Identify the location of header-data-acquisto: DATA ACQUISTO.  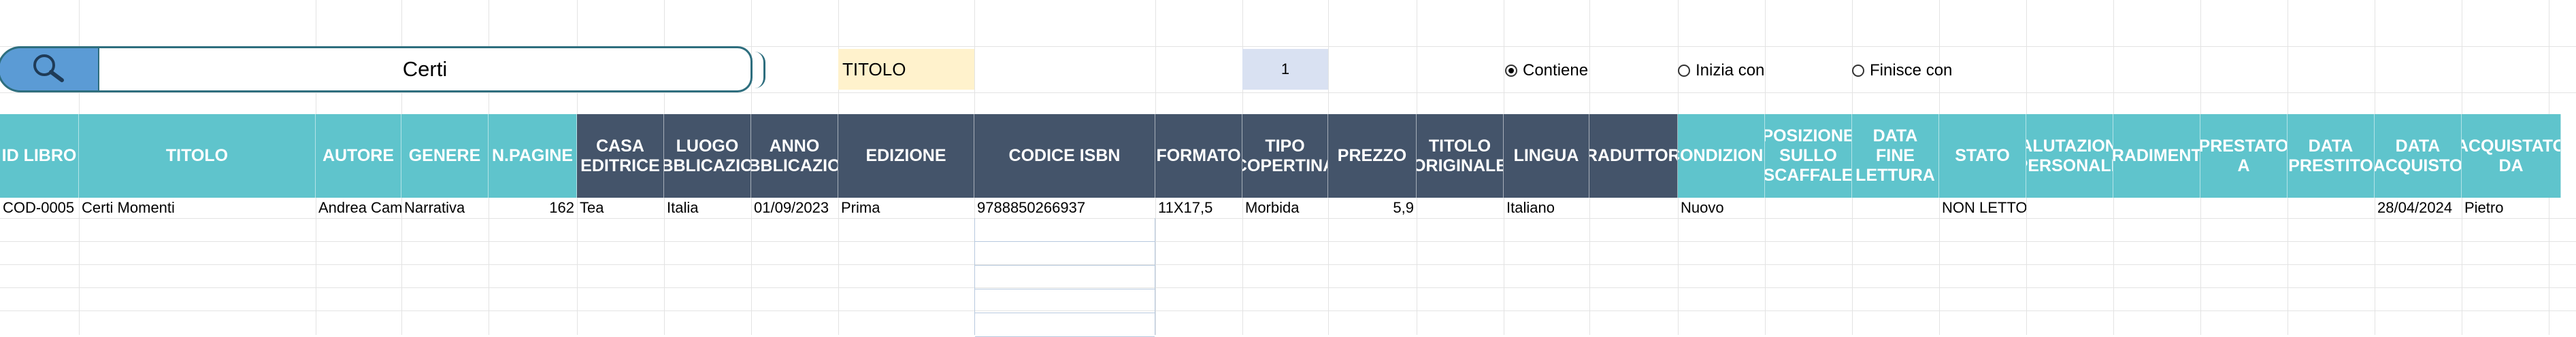
(2419, 156).